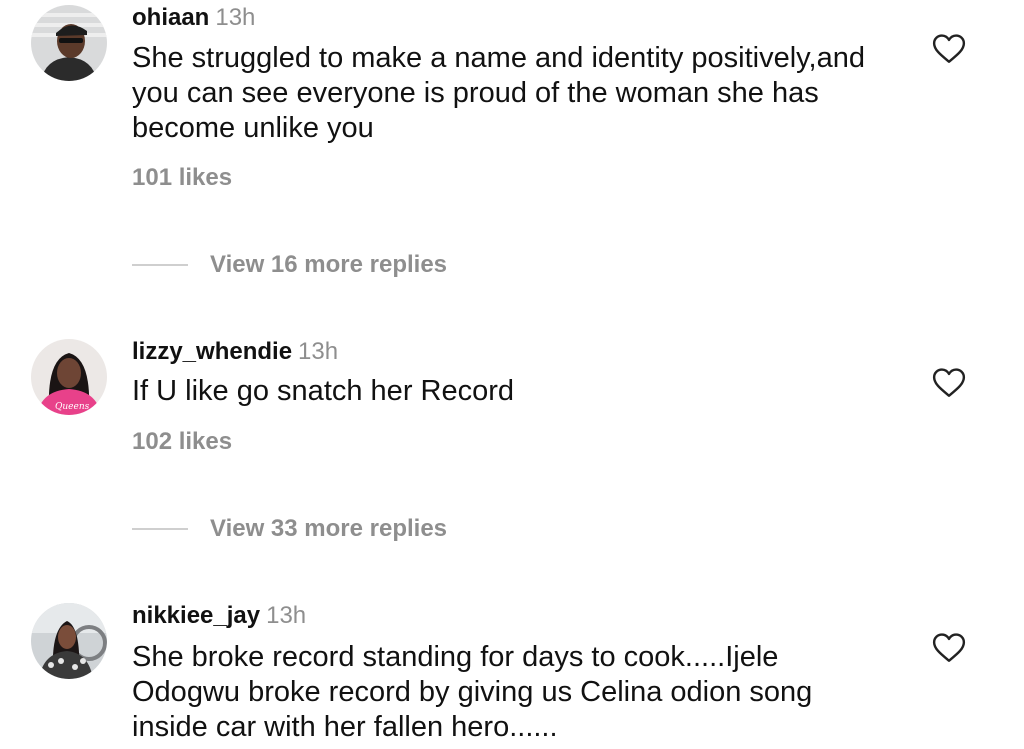  I want to click on view-replies-label: View 16 more replies, so click(329, 264).